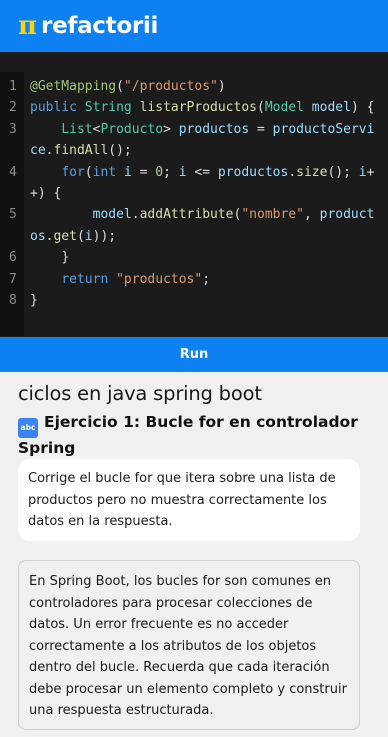 The width and height of the screenshot is (388, 737). What do you see at coordinates (28, 26) in the screenshot?
I see `logo-pi-icon: π` at bounding box center [28, 26].